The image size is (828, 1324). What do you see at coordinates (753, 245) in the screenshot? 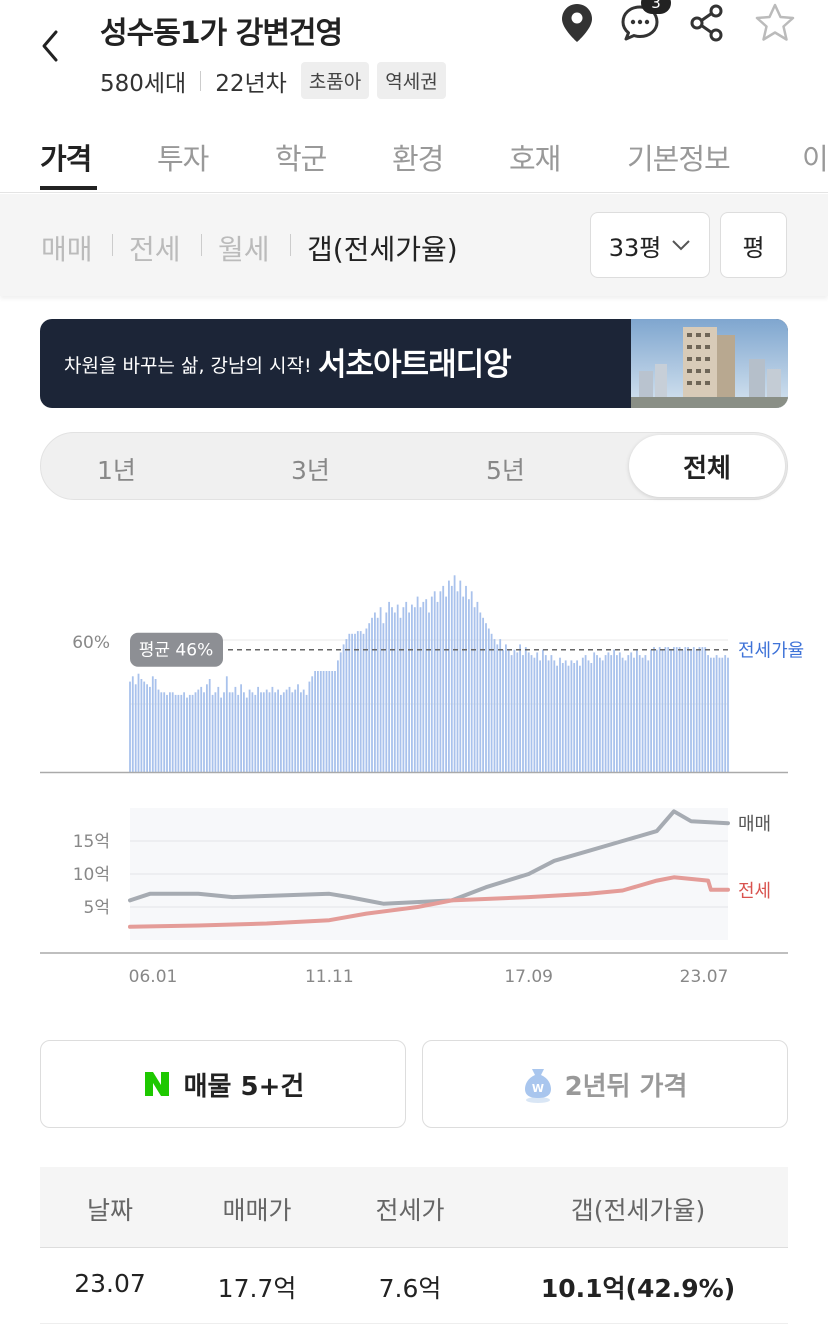
I see `unit-toggle-button: 평` at bounding box center [753, 245].